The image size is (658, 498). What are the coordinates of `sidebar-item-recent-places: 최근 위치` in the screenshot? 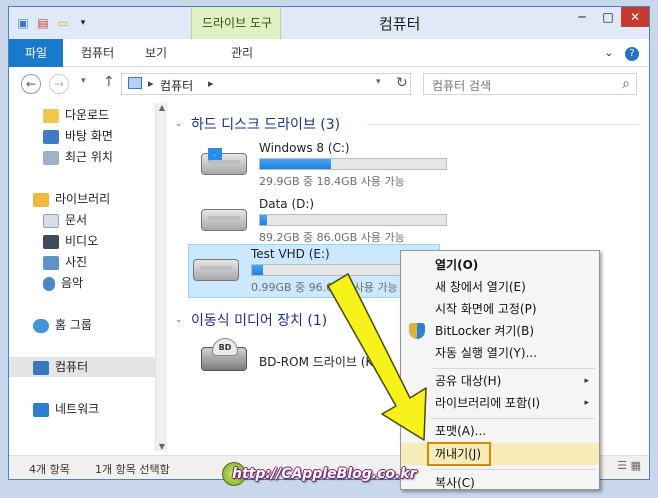 It's located at (78, 157).